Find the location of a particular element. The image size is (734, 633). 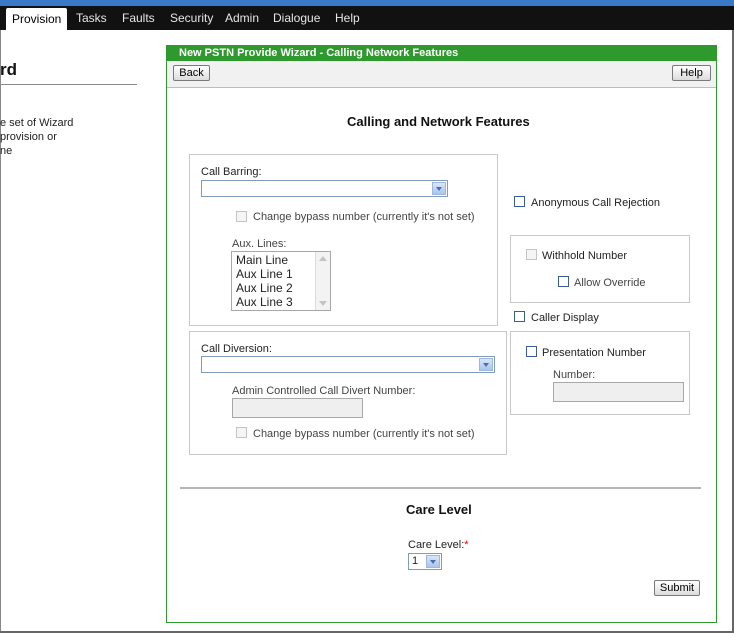

help-button: Help is located at coordinates (691, 73).